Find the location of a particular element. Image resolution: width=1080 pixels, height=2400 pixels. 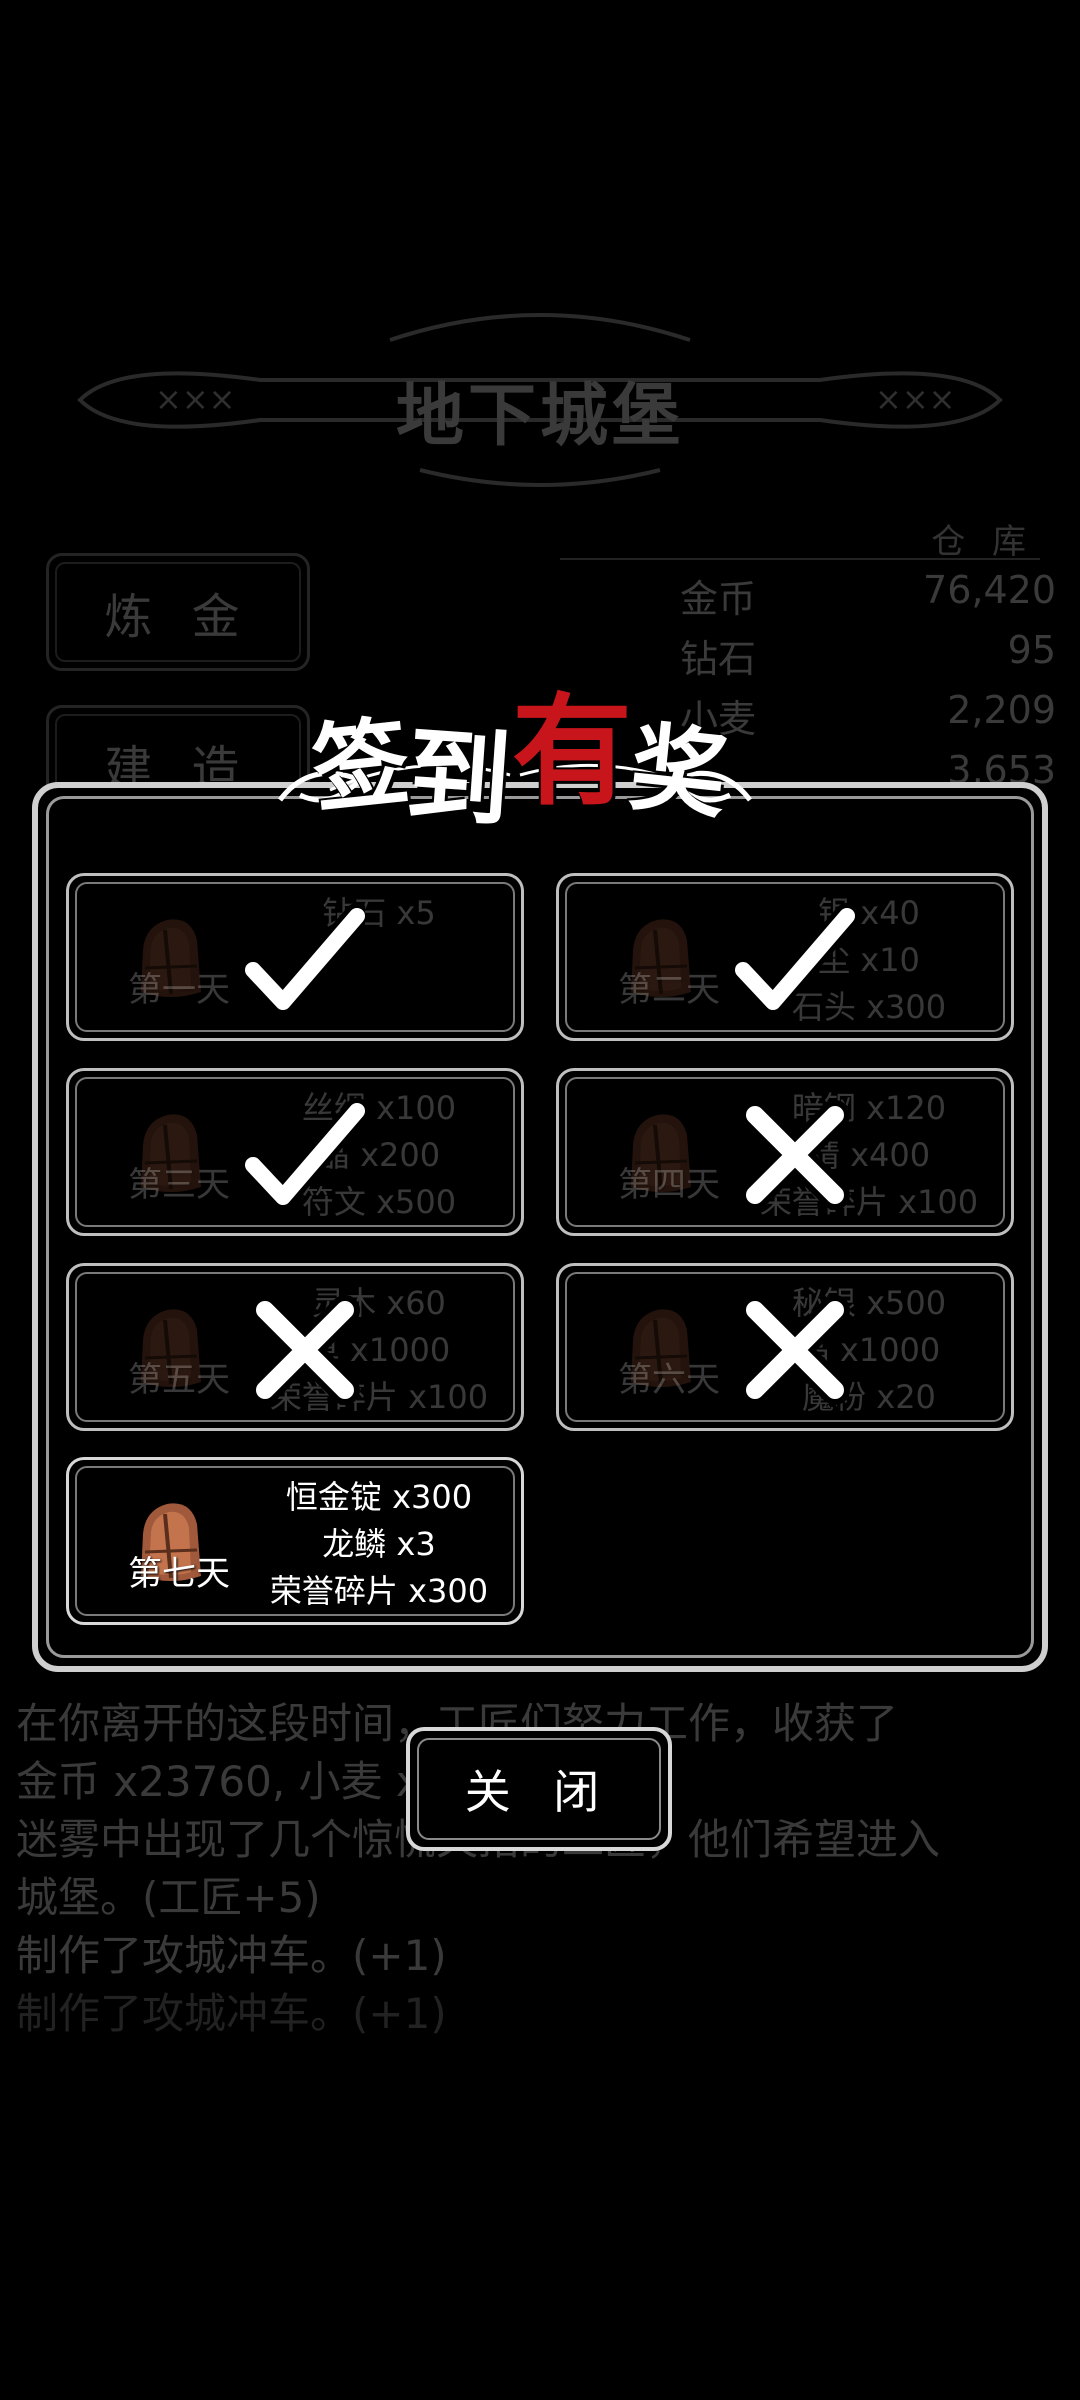

day-label: 第七天 is located at coordinates (179, 1574).